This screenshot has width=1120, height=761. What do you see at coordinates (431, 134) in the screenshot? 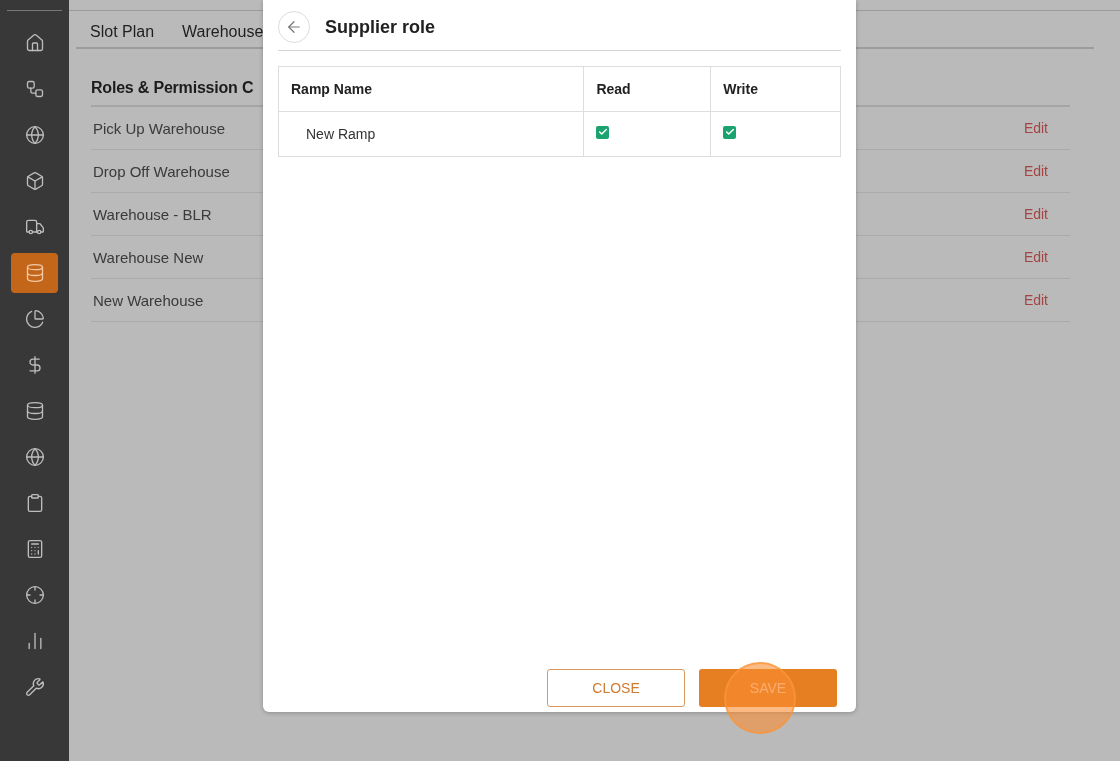
I see `table-cell: New Ramp` at bounding box center [431, 134].